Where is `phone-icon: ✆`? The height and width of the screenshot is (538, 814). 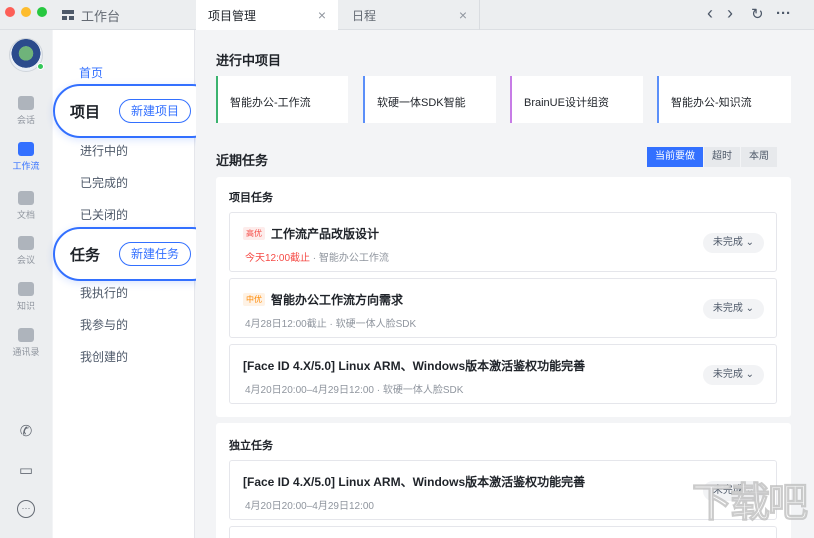 phone-icon: ✆ is located at coordinates (26, 432).